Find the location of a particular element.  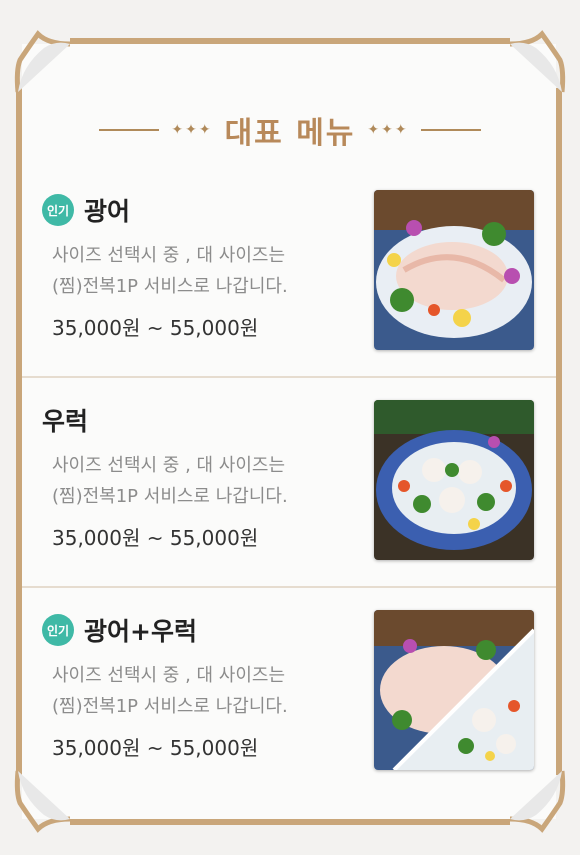

heading-left-ornament: ✦✦✦ is located at coordinates (192, 130).